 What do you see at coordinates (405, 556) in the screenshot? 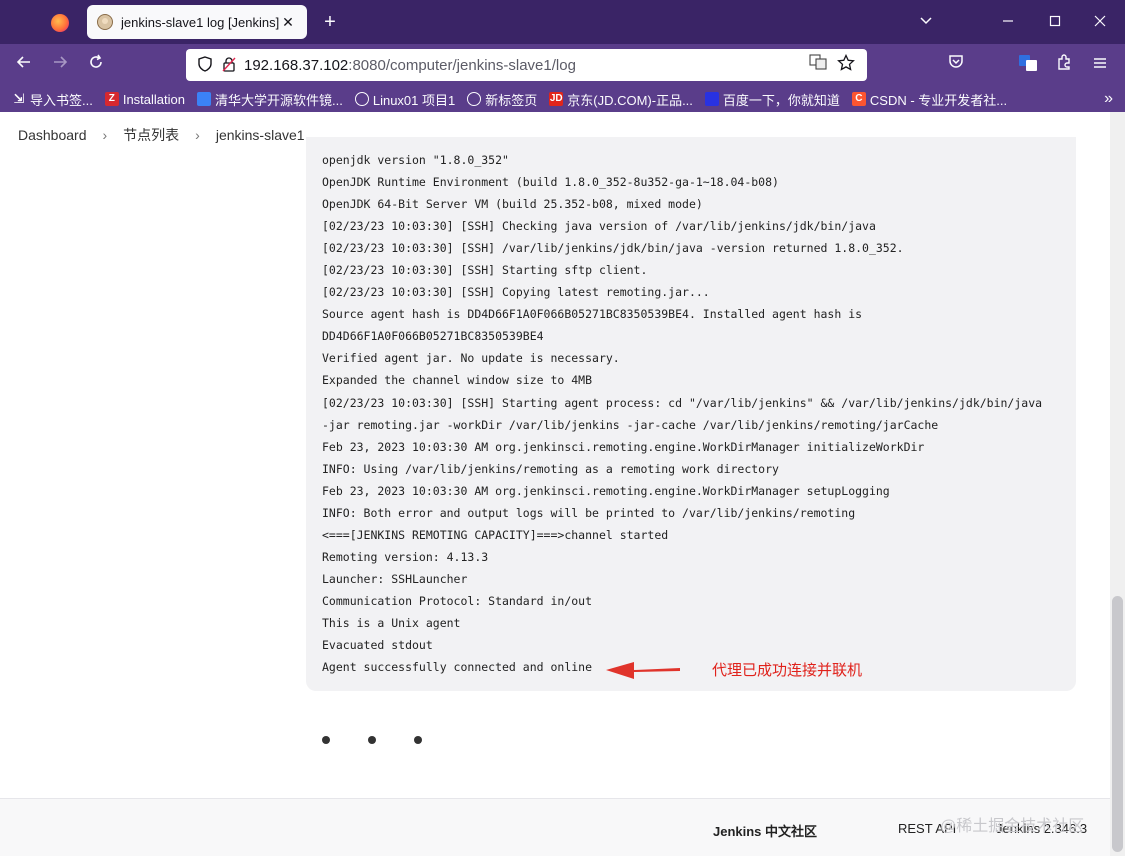
I see `log-line: Remoting version: 4.13.3` at bounding box center [405, 556].